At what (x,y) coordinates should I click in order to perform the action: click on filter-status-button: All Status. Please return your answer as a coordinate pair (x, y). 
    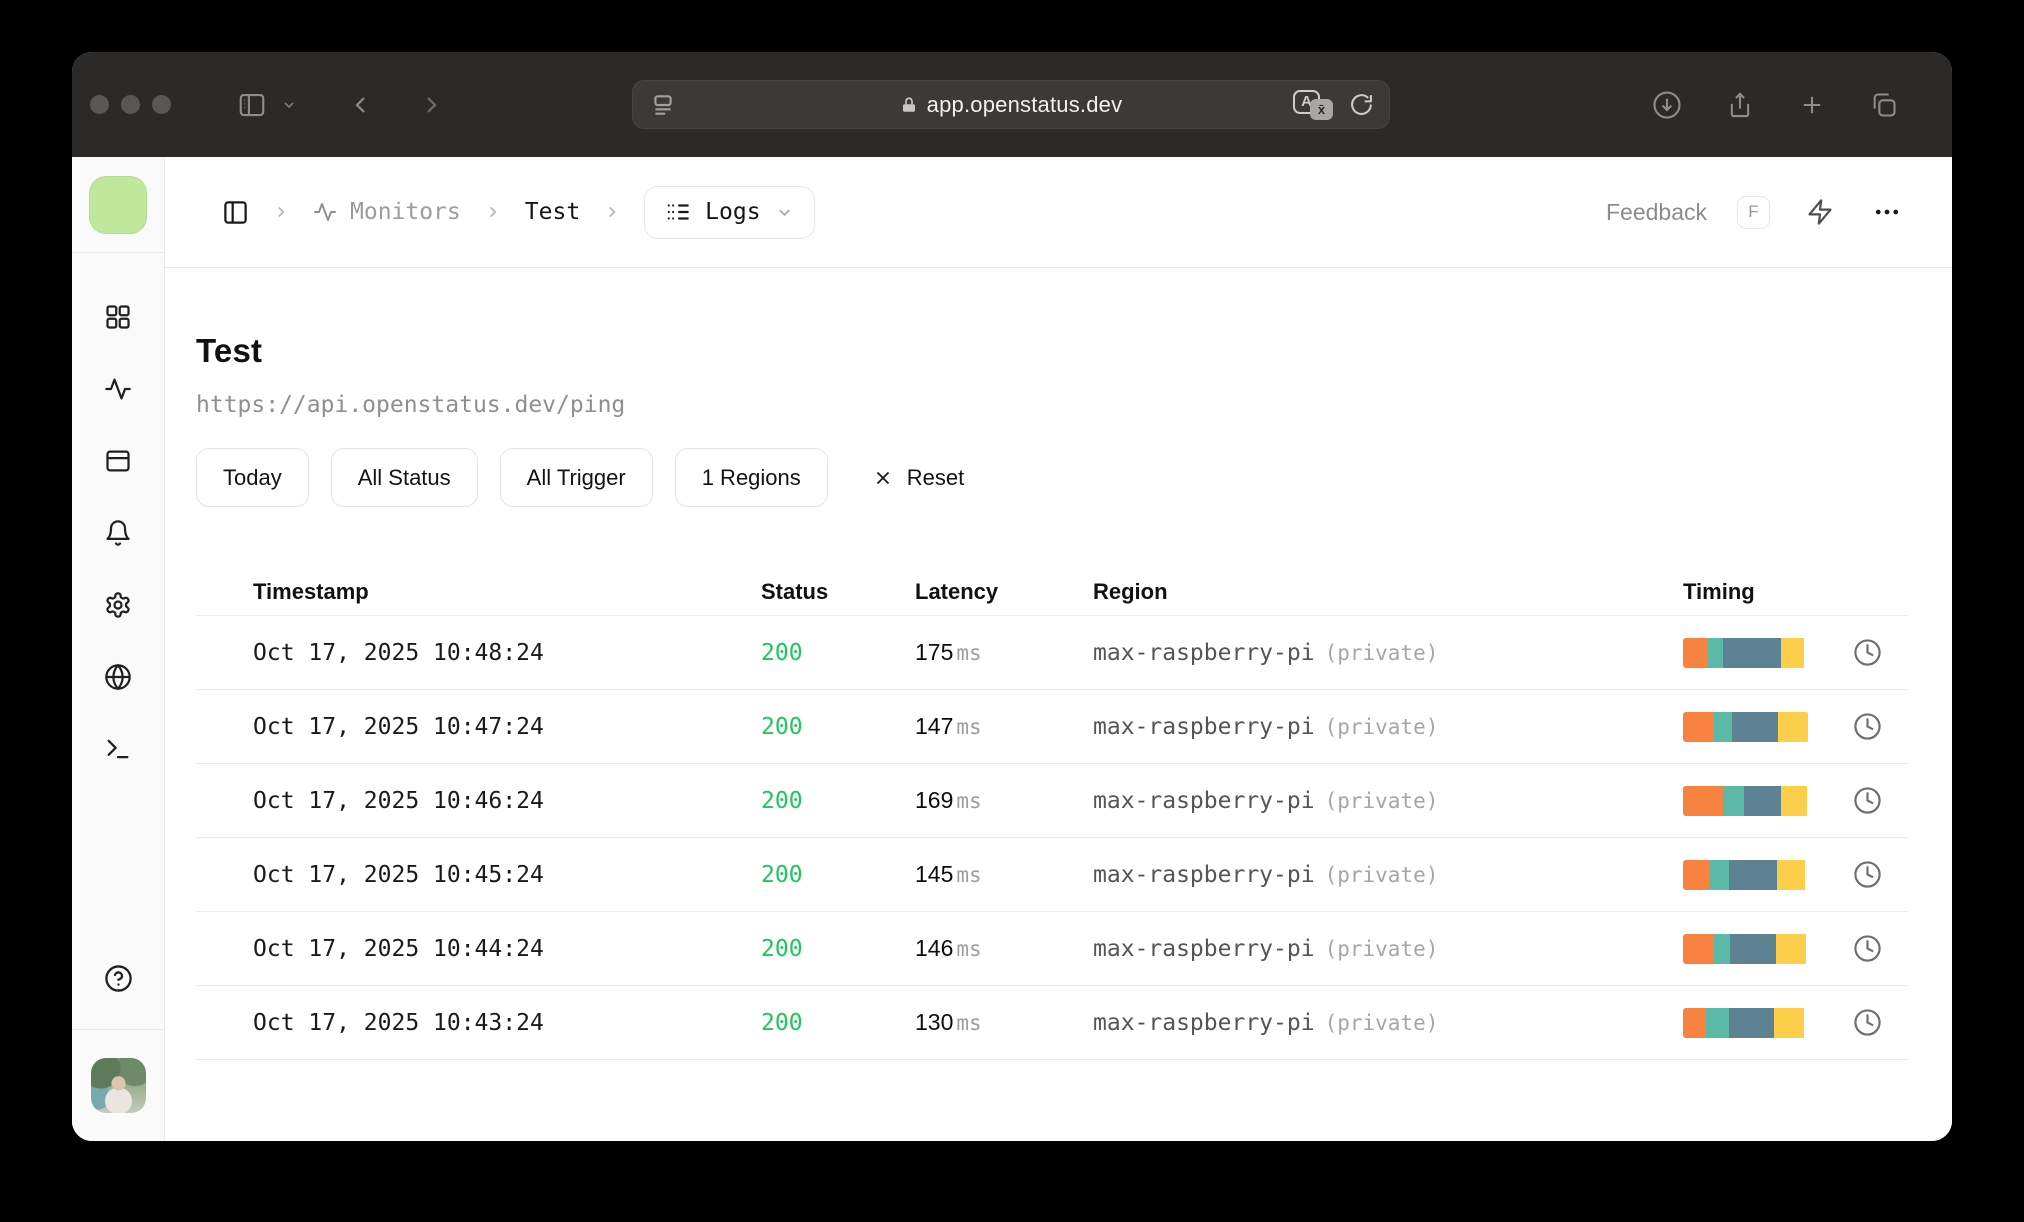
    Looking at the image, I should click on (404, 477).